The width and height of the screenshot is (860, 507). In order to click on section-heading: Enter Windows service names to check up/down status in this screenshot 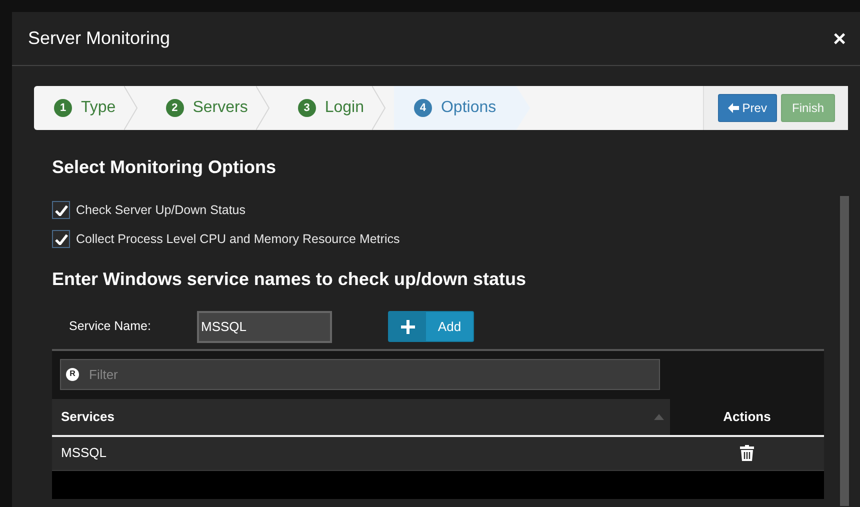, I will do `click(289, 279)`.